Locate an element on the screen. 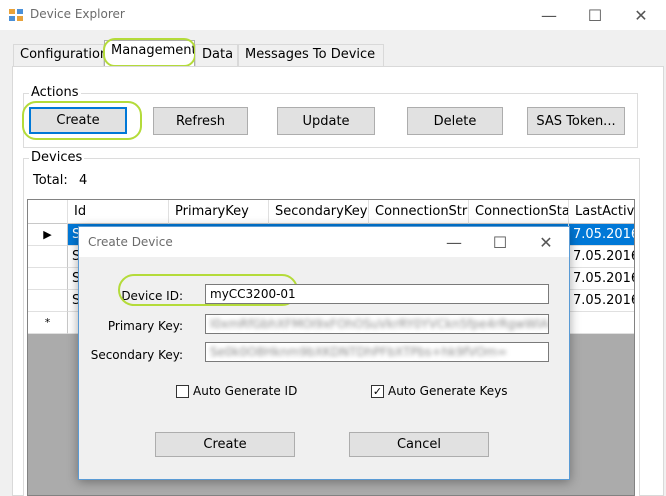 The width and height of the screenshot is (666, 496). app-icon is located at coordinates (16, 15).